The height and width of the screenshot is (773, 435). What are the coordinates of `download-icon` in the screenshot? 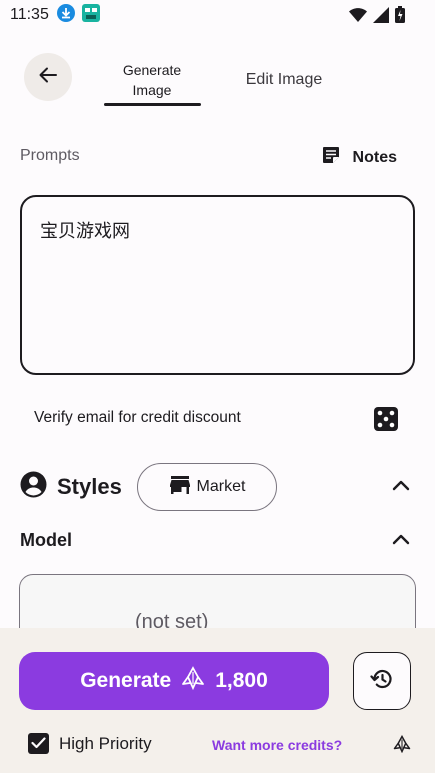 It's located at (65, 15).